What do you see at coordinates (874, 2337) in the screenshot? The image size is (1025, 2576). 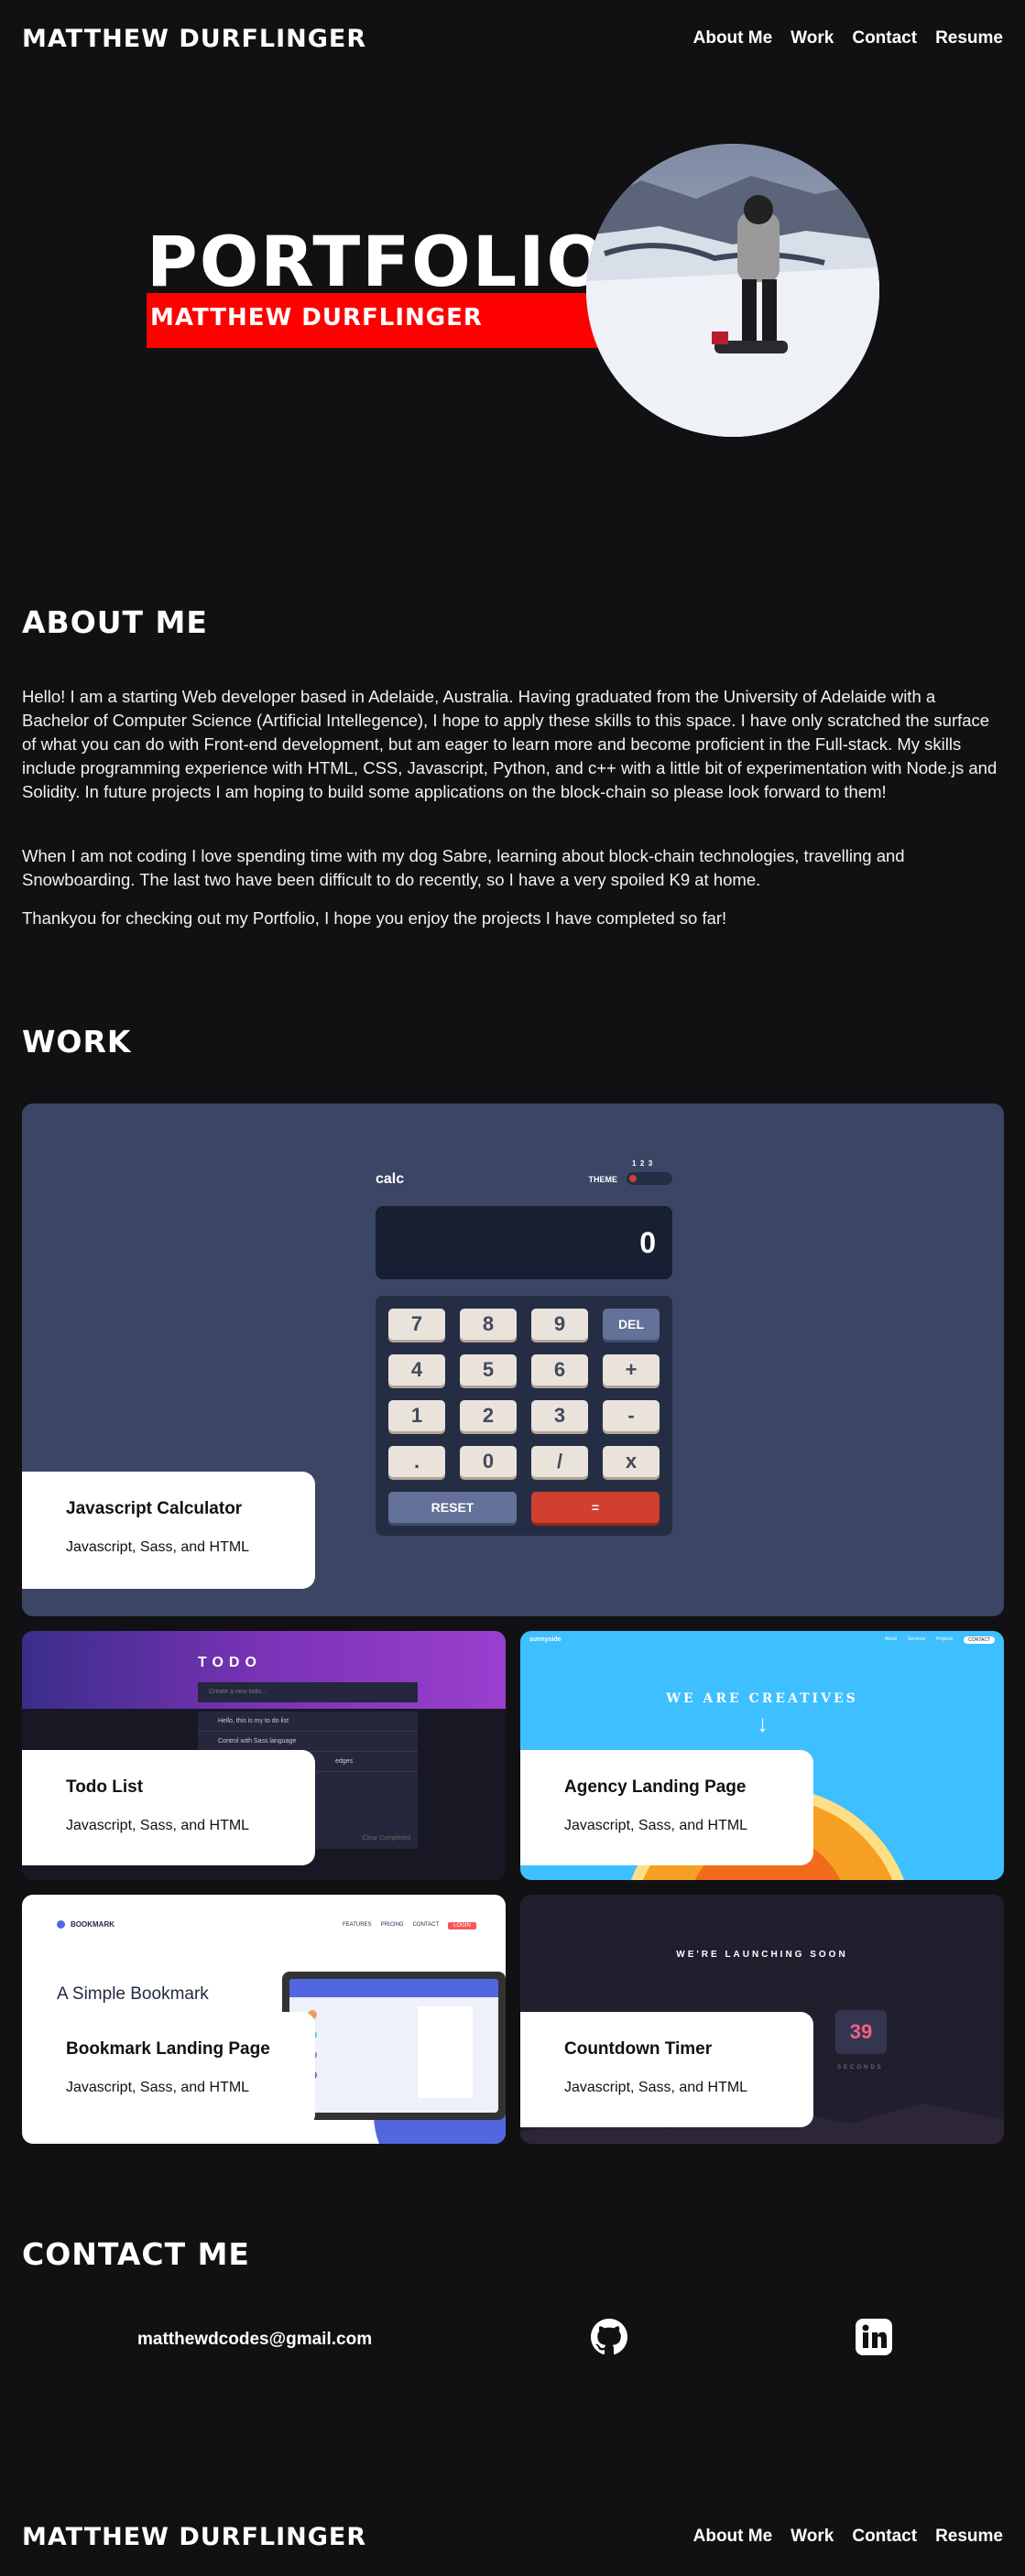 I see `linkedin-icon` at bounding box center [874, 2337].